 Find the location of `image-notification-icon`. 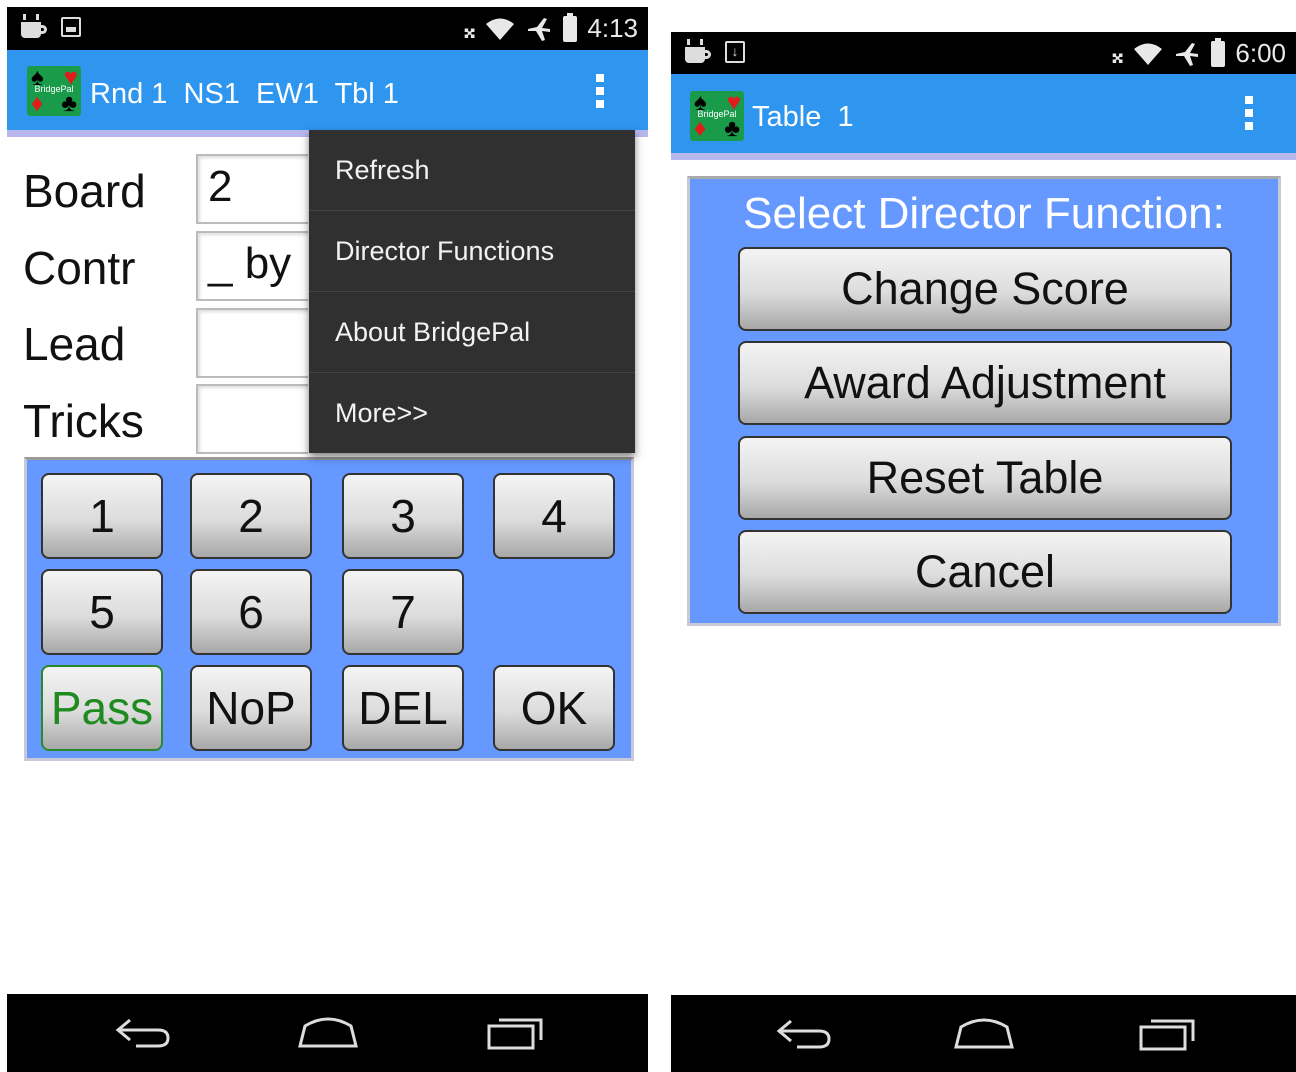

image-notification-icon is located at coordinates (71, 27).